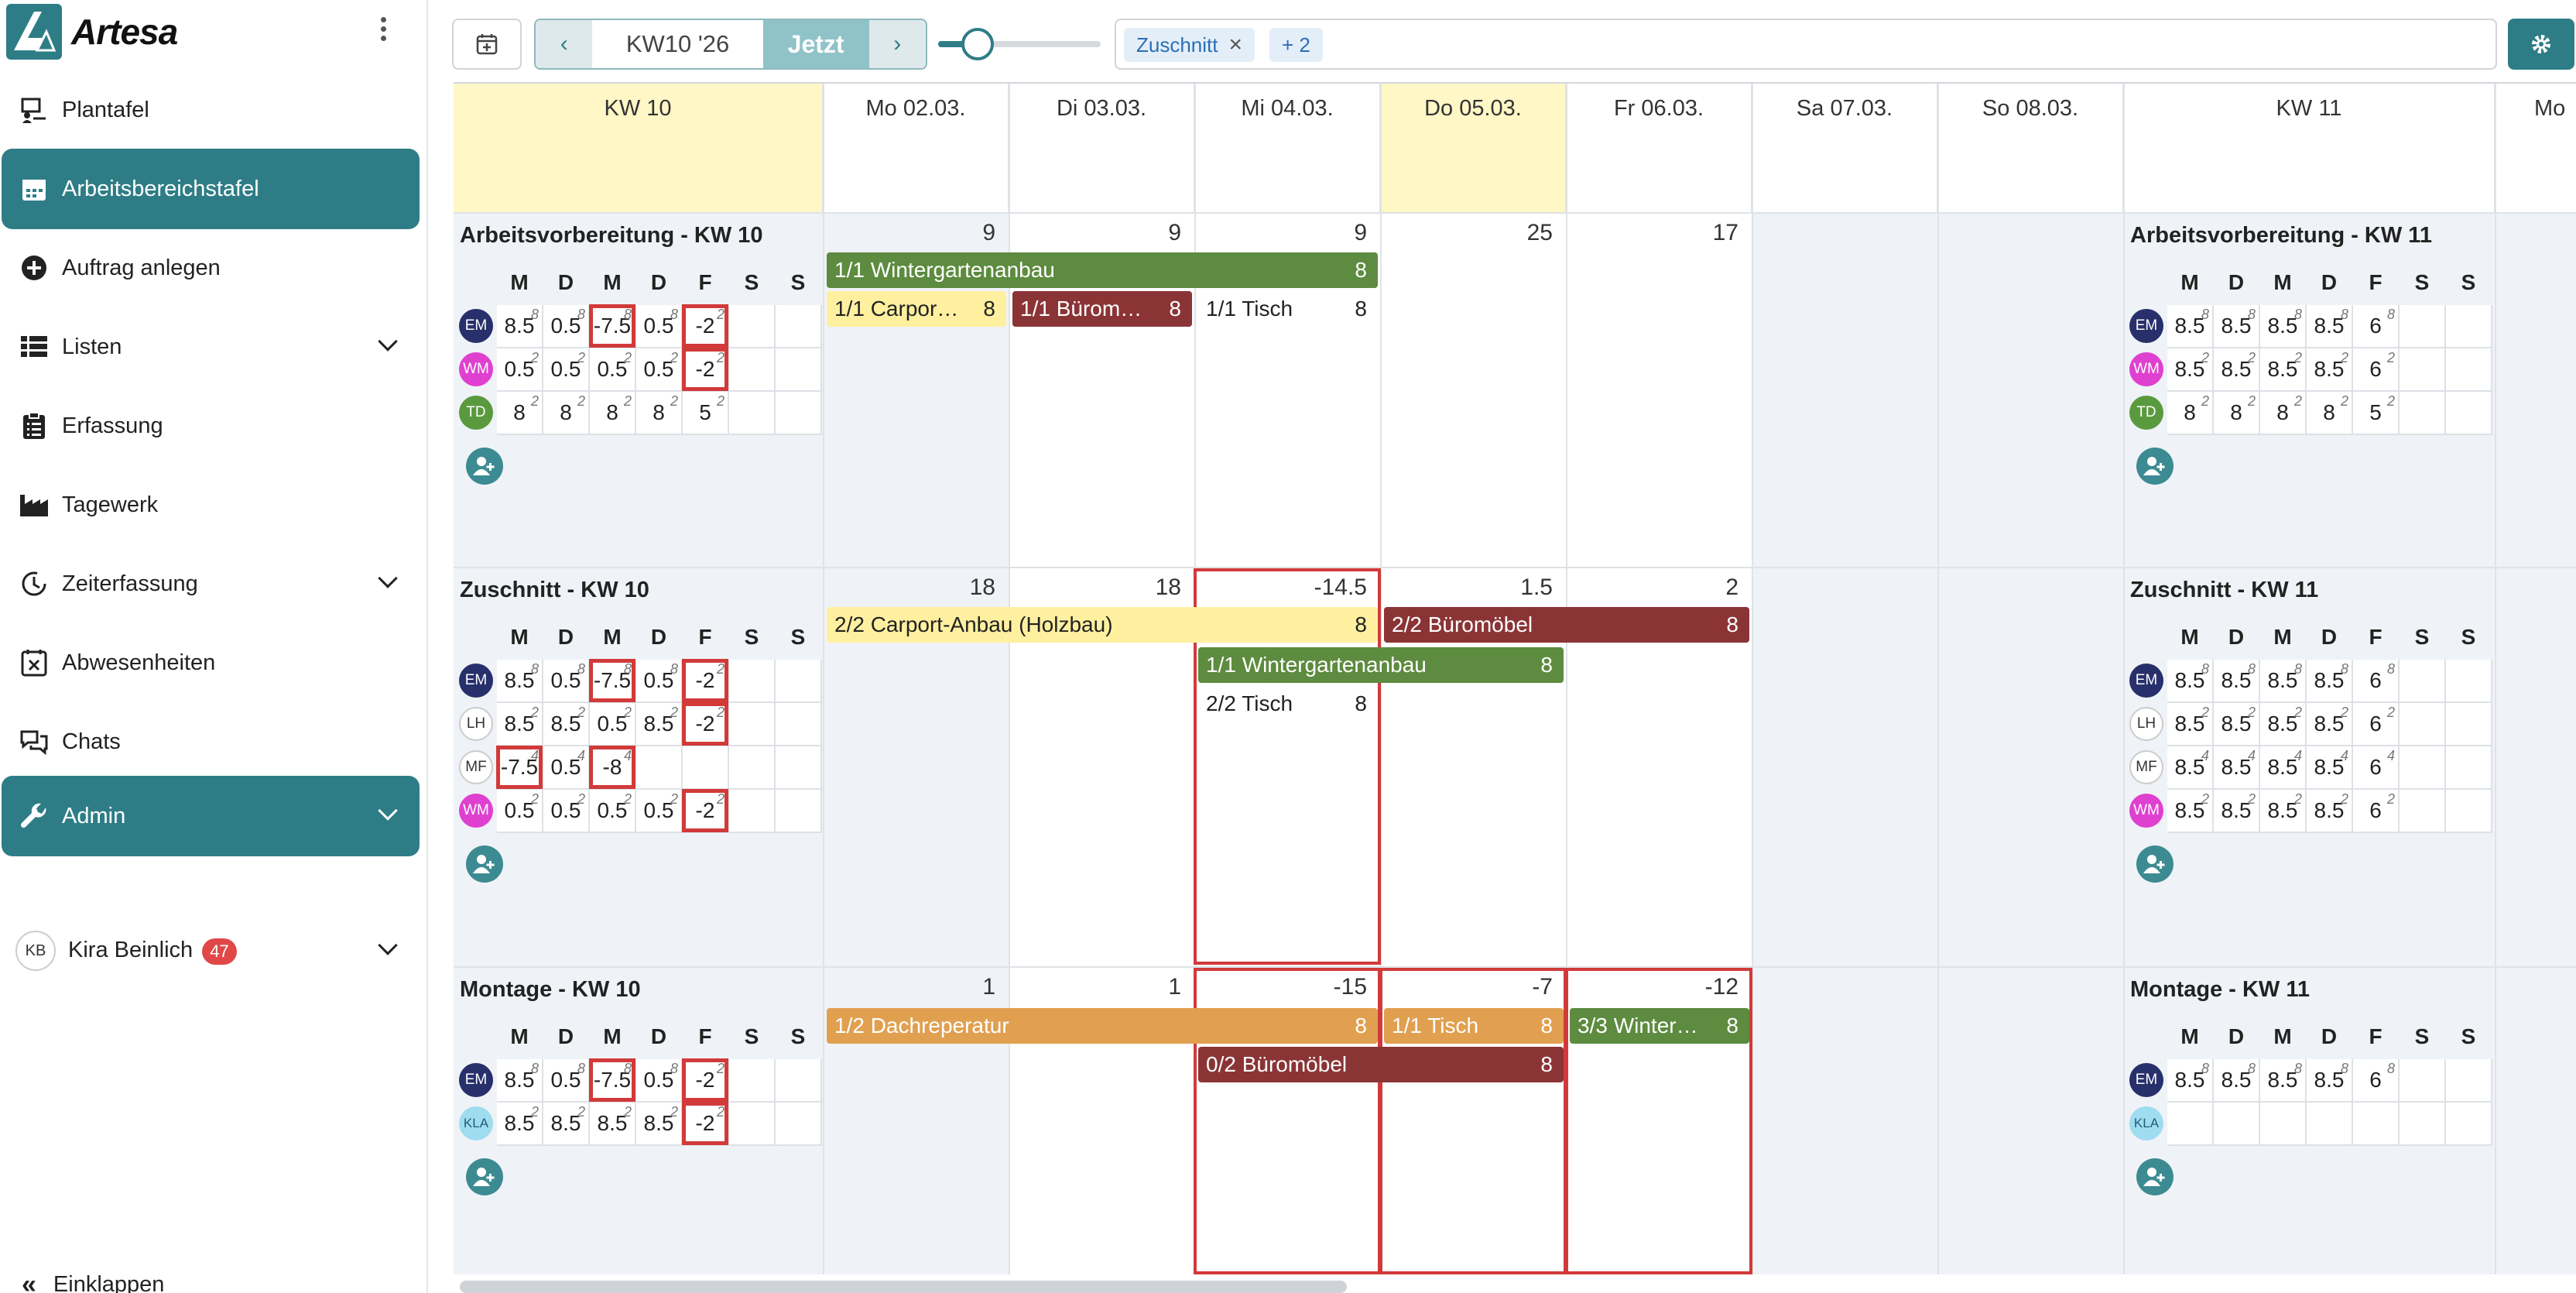  Describe the element at coordinates (519, 768) in the screenshot. I see `capacity-cell: -7.5 4` at that location.